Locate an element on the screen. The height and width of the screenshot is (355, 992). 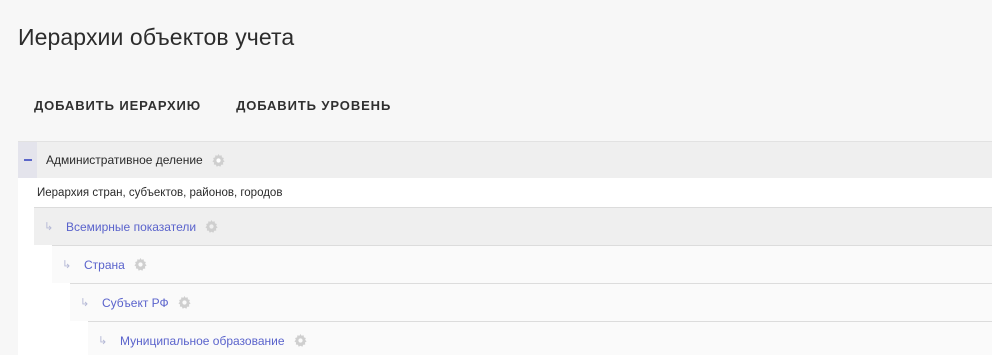
level-label: Субъект РФ is located at coordinates (135, 303).